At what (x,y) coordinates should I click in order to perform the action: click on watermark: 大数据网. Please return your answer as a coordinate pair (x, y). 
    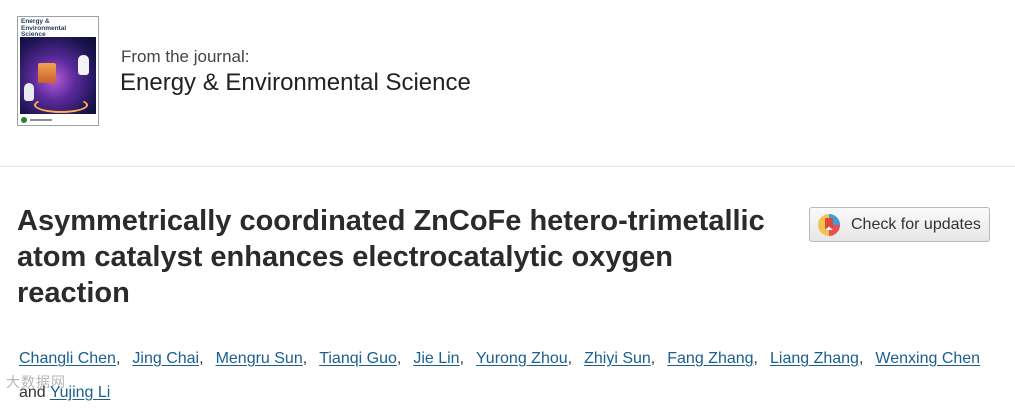
    Looking at the image, I should click on (36, 382).